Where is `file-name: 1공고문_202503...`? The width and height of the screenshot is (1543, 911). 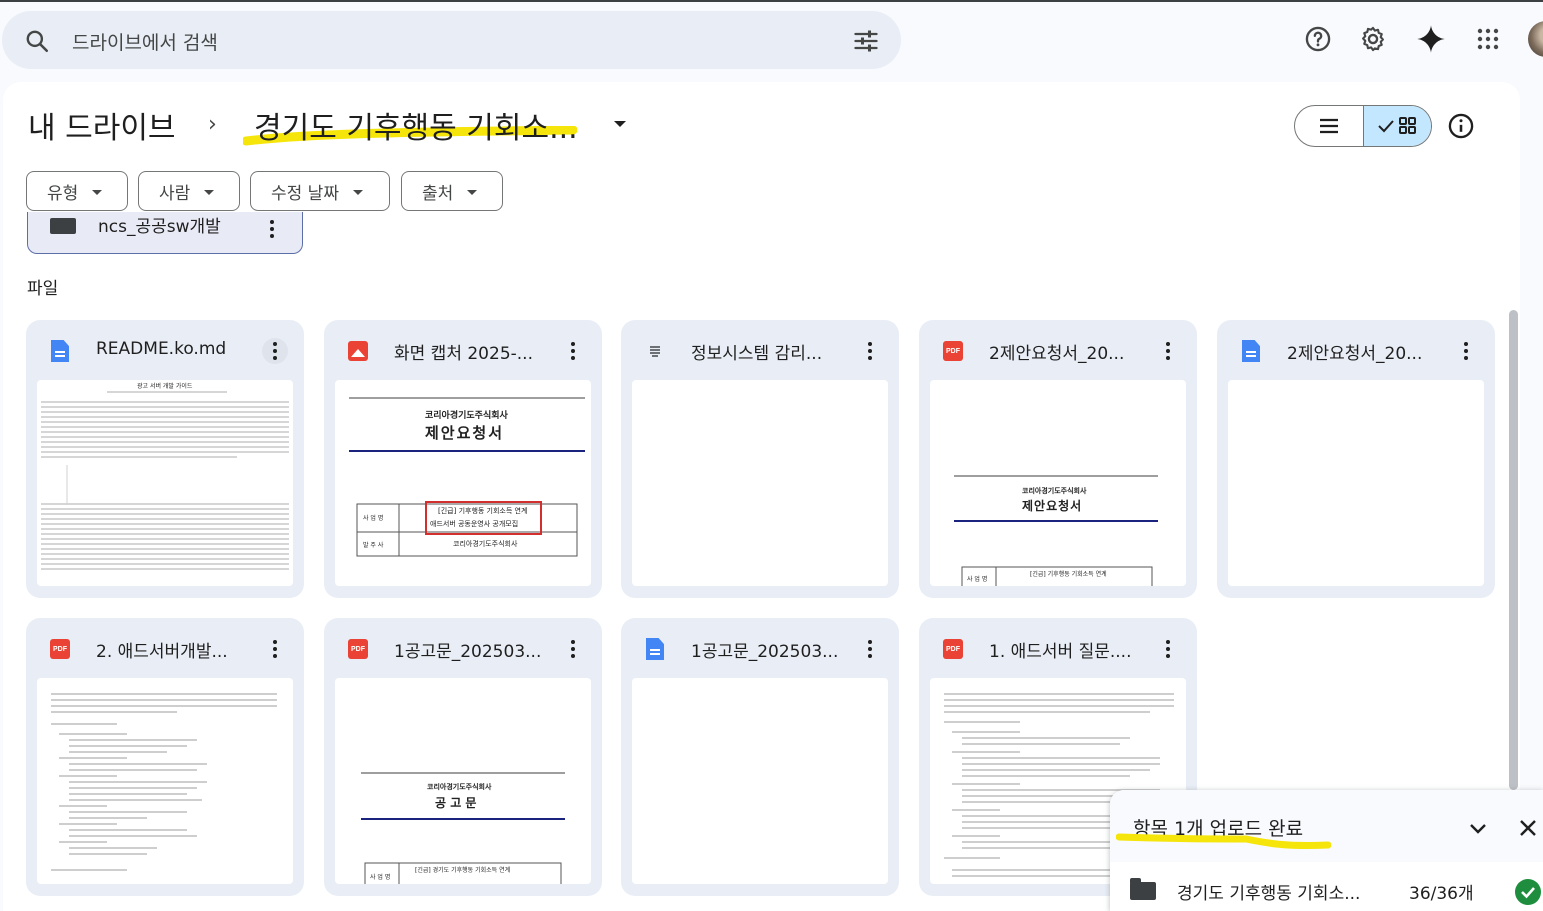 file-name: 1공고문_202503... is located at coordinates (765, 652).